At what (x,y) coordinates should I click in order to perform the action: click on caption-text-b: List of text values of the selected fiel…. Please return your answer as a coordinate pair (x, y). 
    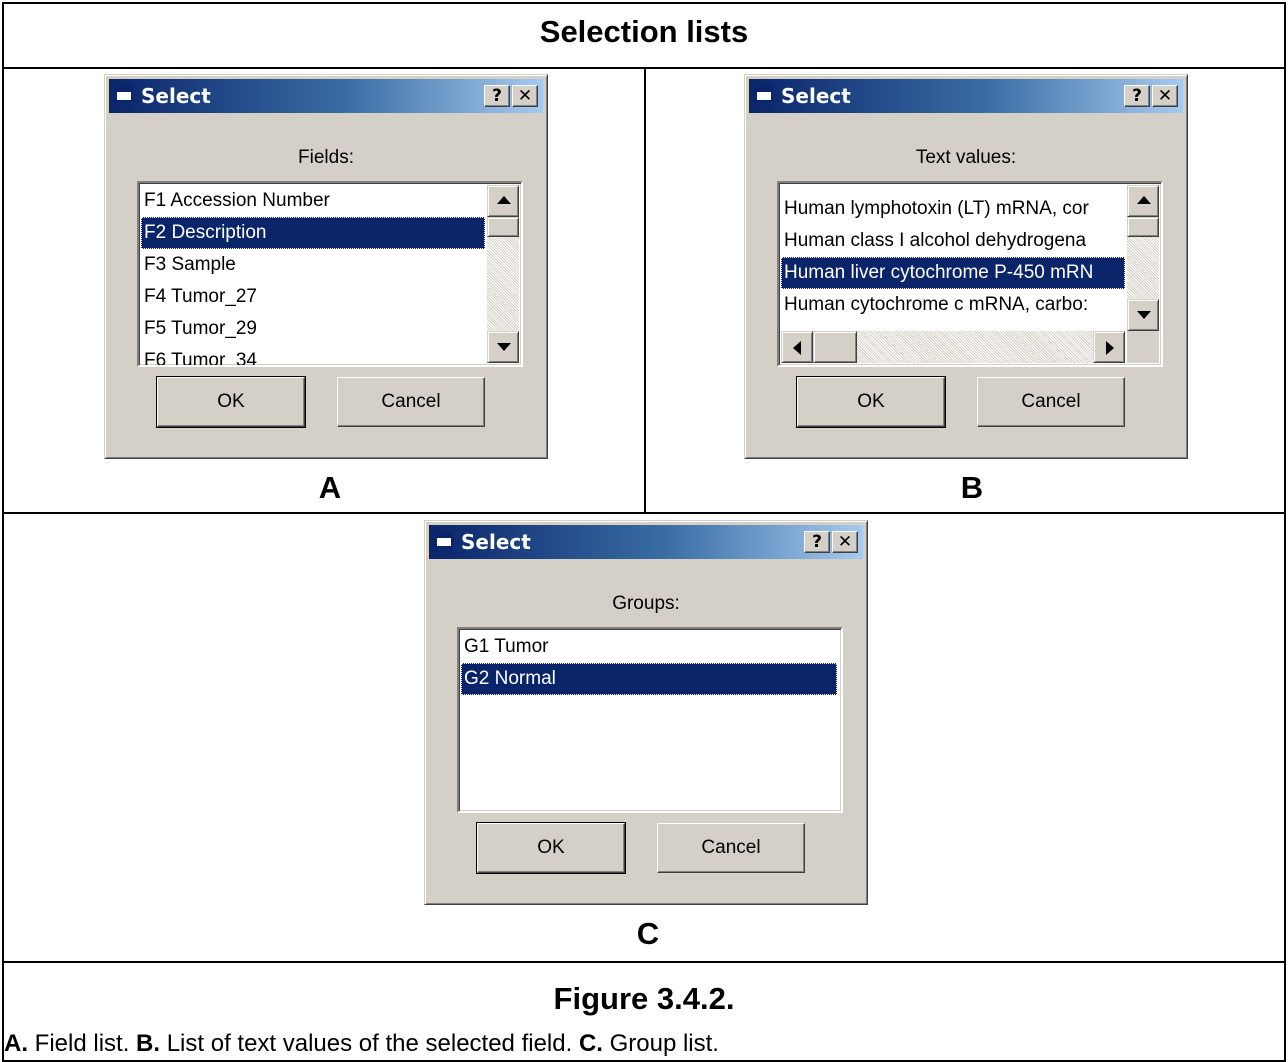
    Looking at the image, I should click on (369, 1043).